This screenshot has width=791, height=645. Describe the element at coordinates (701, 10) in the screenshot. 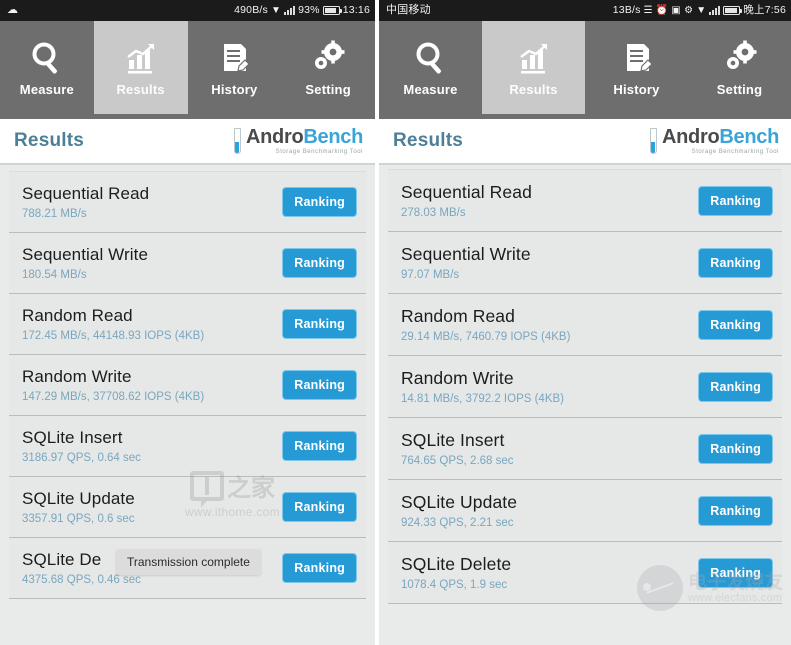

I see `wifi-icon: ▼` at that location.